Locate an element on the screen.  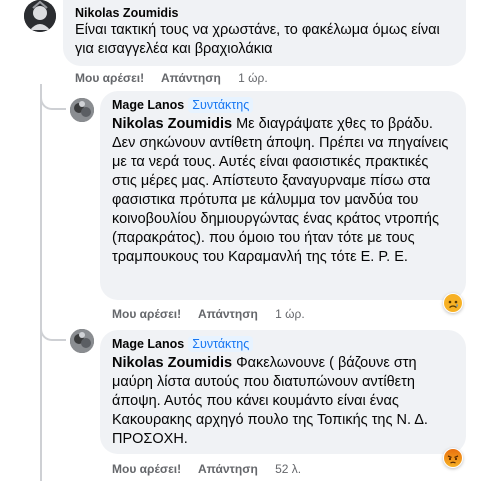
comment-actions: Μου αρέσει! Απάντηση 1 ώρ. is located at coordinates (178, 78).